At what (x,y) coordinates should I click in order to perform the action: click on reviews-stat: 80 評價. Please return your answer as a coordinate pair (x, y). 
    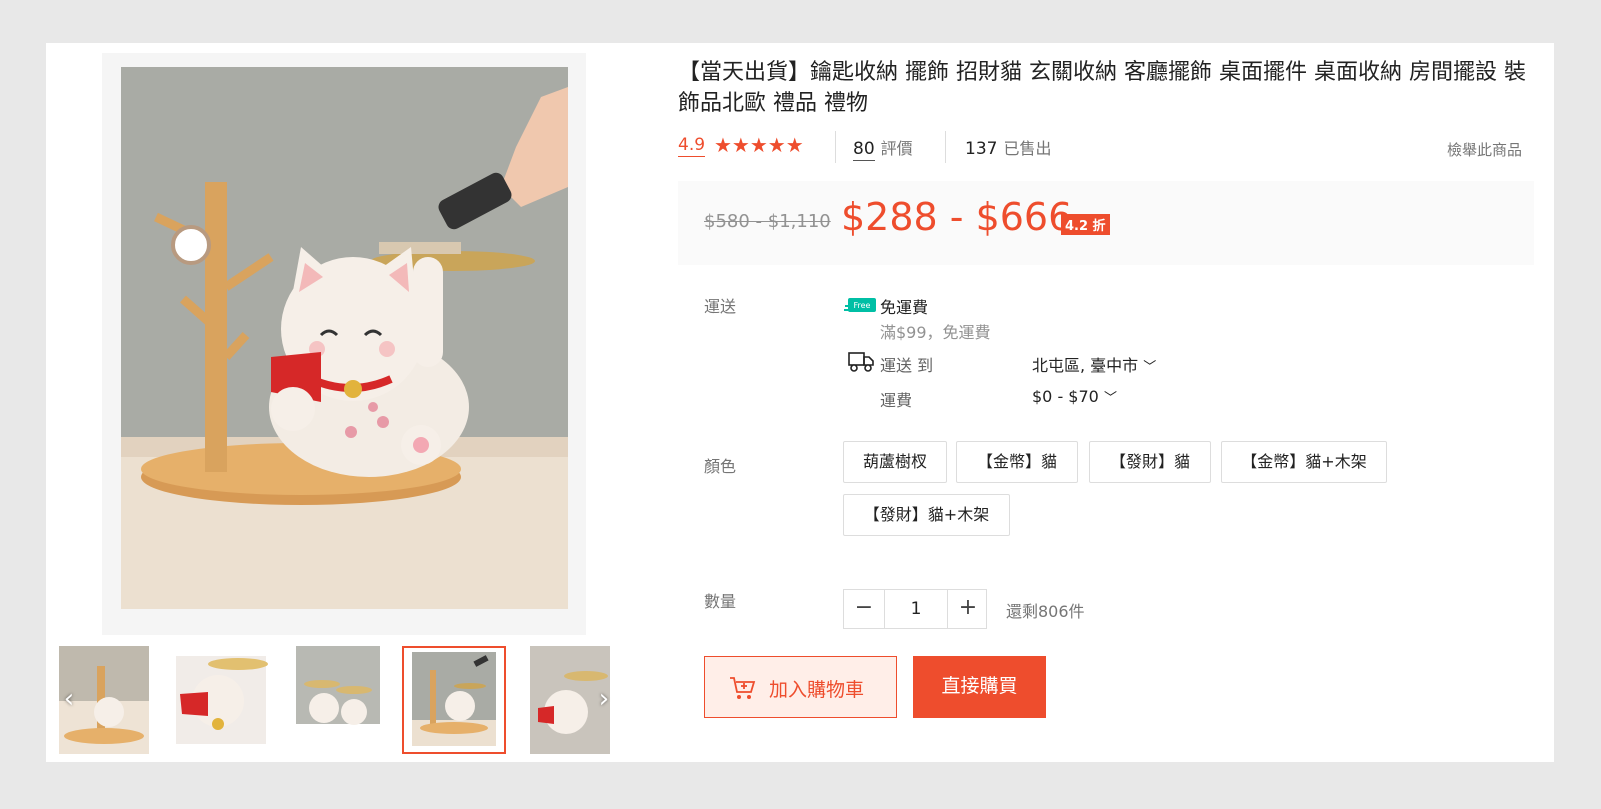
    Looking at the image, I should click on (883, 148).